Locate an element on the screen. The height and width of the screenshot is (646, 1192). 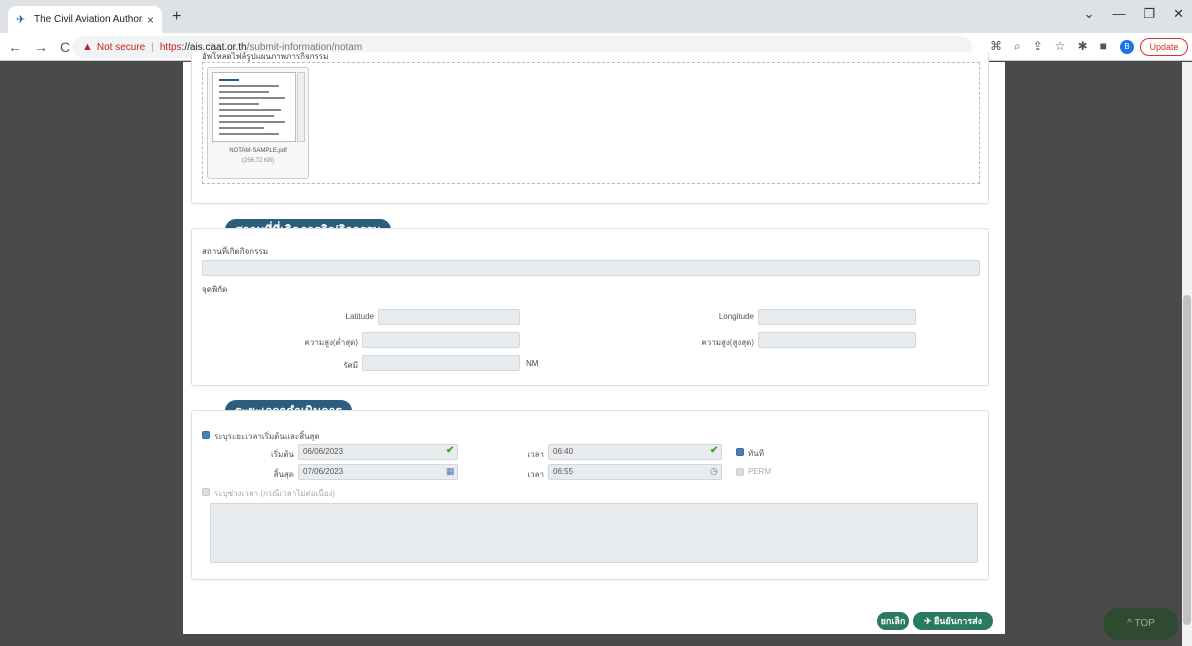
page-scrollbar is located at coordinates (1187, 354).